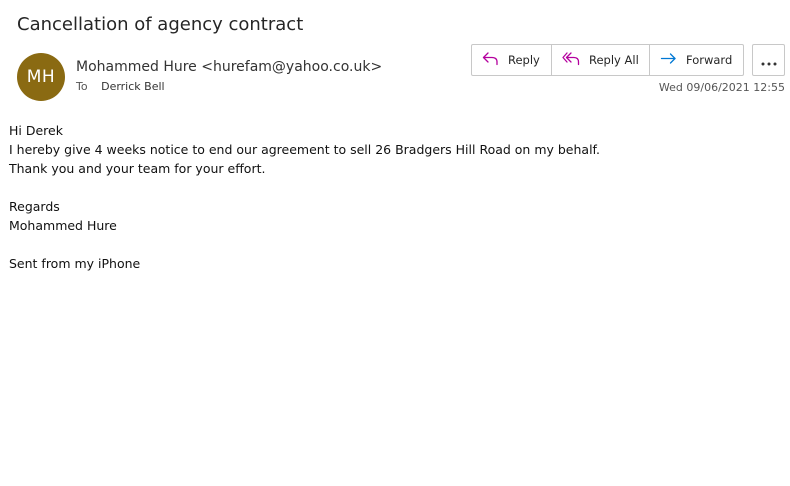 Image resolution: width=790 pixels, height=486 pixels. What do you see at coordinates (673, 60) in the screenshot?
I see `forward-arrow-icon` at bounding box center [673, 60].